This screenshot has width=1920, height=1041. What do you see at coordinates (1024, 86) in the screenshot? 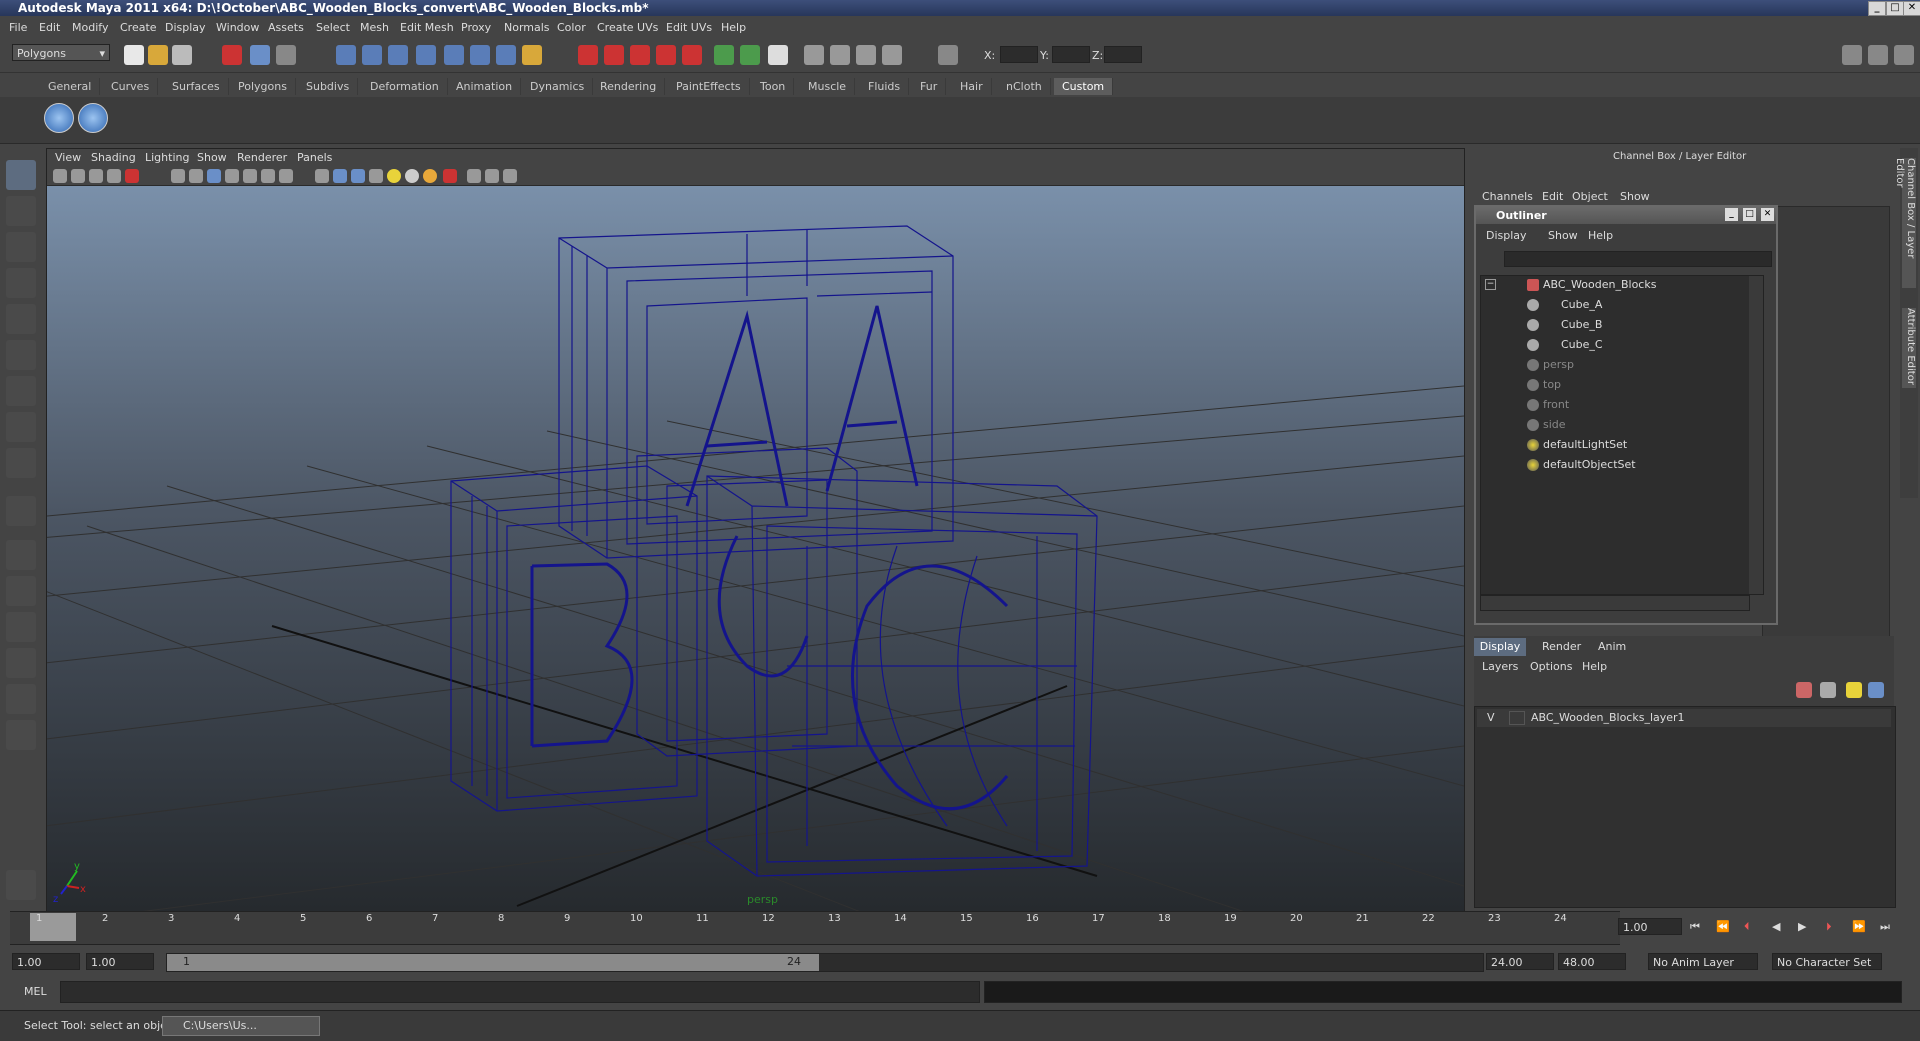
I see `shelf-tab-ncloth: nCloth` at bounding box center [1024, 86].